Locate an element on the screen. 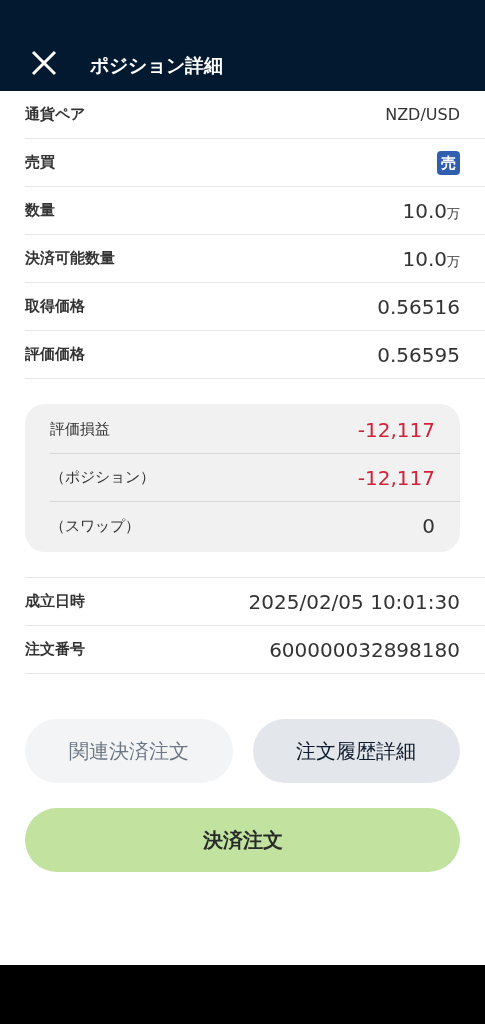 This screenshot has width=485, height=1024. sell-badge: 売 is located at coordinates (448, 162).